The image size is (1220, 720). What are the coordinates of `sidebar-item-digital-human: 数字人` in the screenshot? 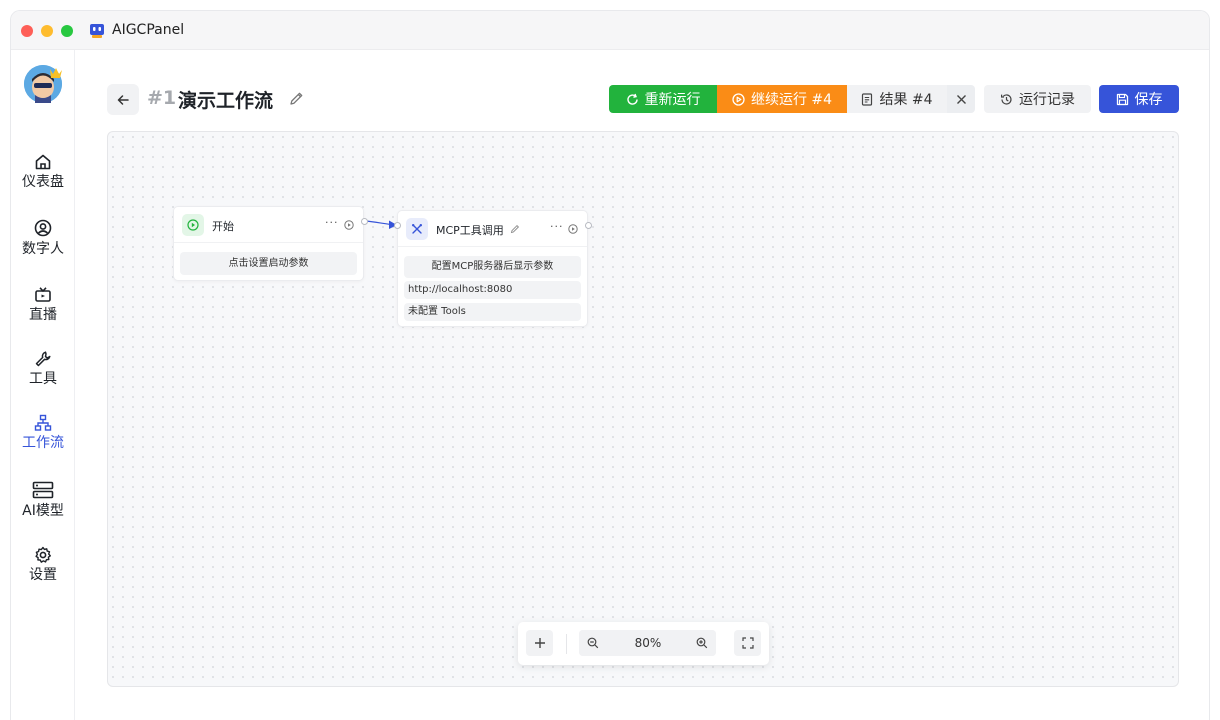 It's located at (43, 238).